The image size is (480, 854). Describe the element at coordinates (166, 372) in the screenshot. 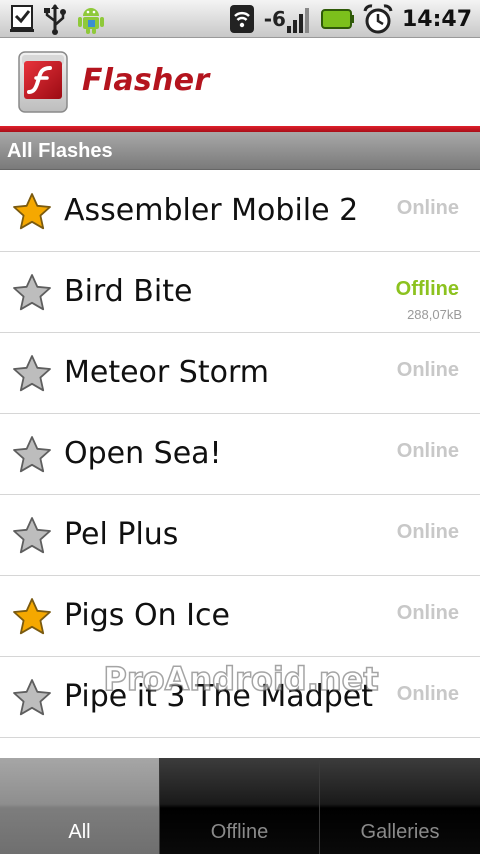

I see `flash-title: Meteor Storm` at that location.